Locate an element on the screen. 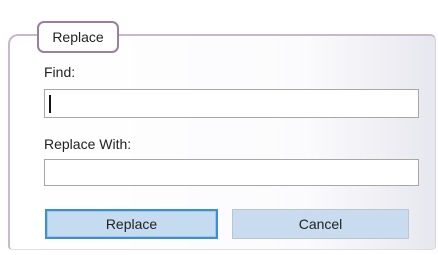 The image size is (438, 255). find-input is located at coordinates (231, 103).